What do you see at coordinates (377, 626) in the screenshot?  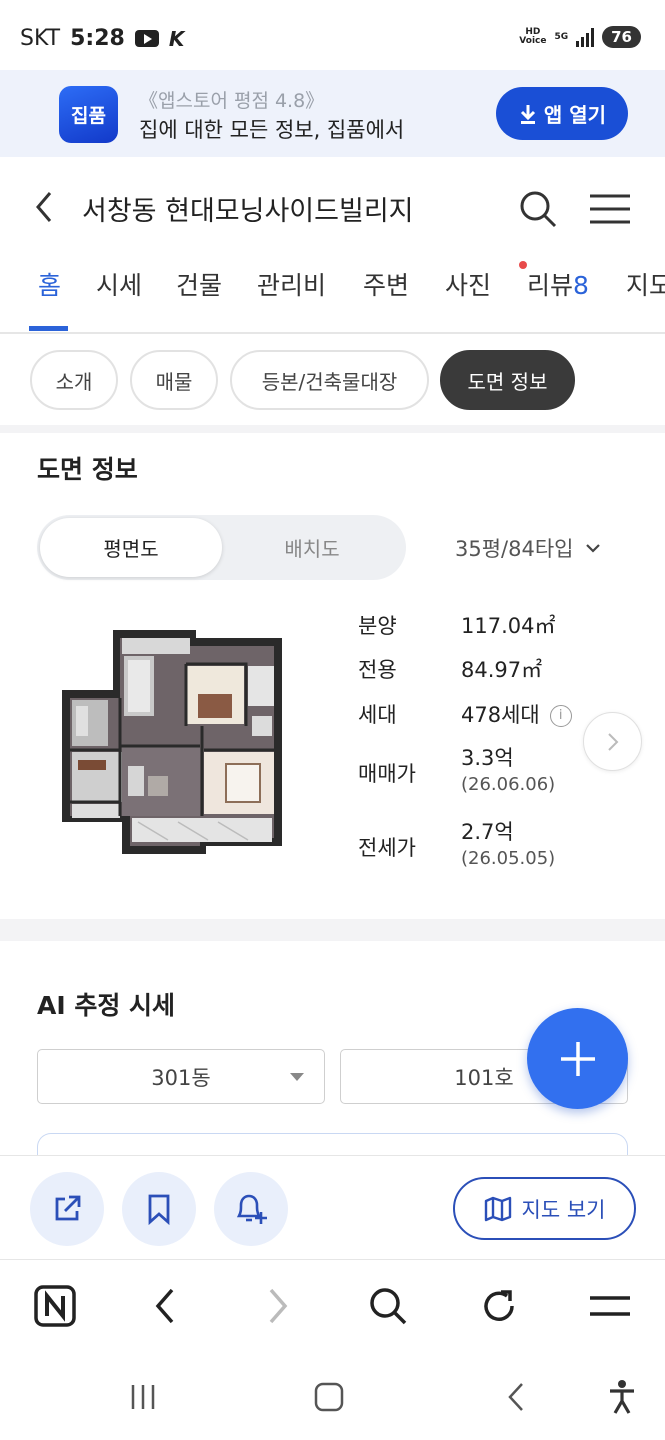 I see `info-label-supply-area: 분양` at bounding box center [377, 626].